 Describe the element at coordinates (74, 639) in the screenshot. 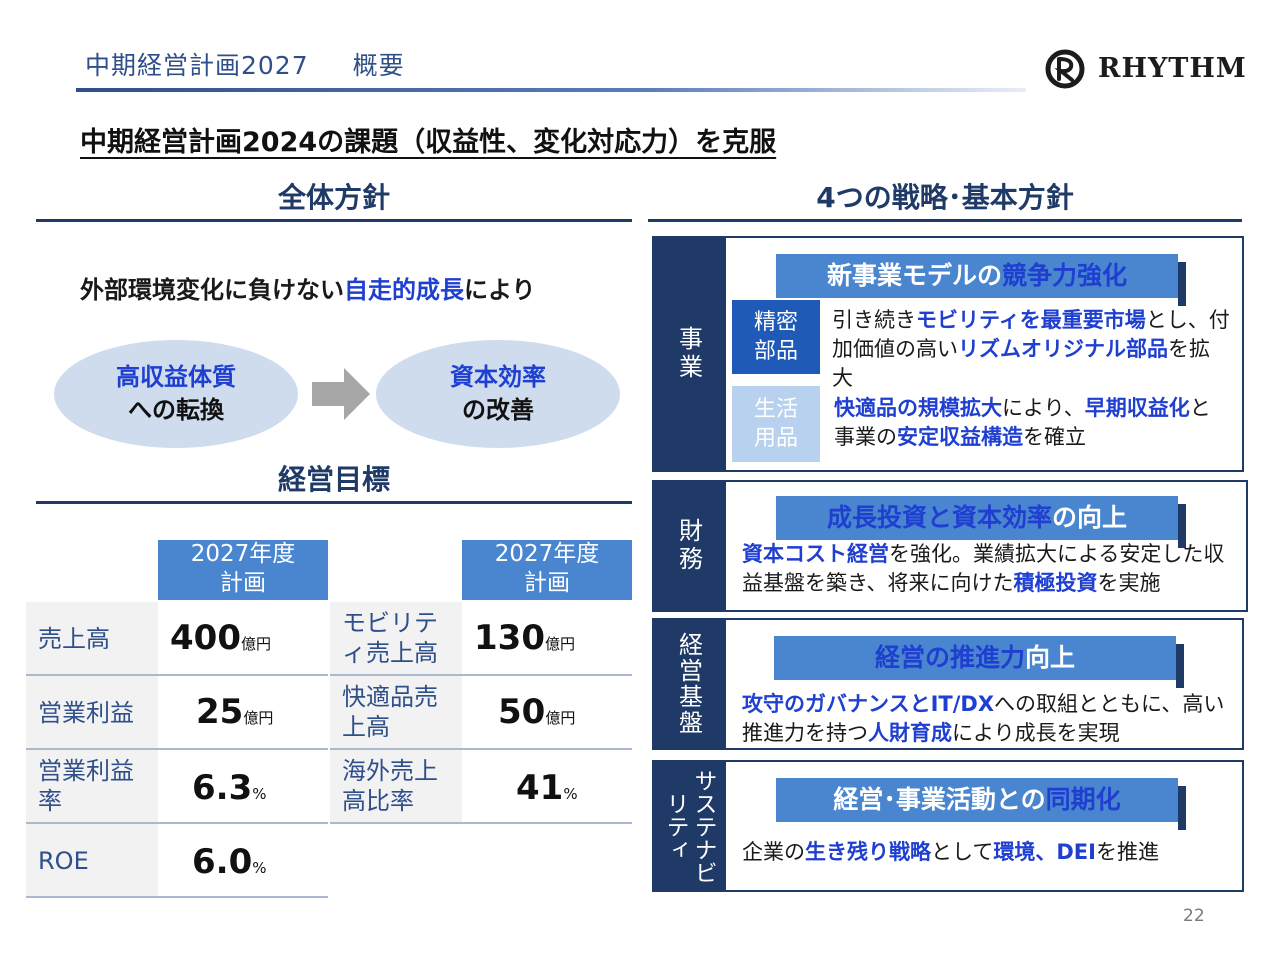

I see `target-label-sales: 売上高` at that location.